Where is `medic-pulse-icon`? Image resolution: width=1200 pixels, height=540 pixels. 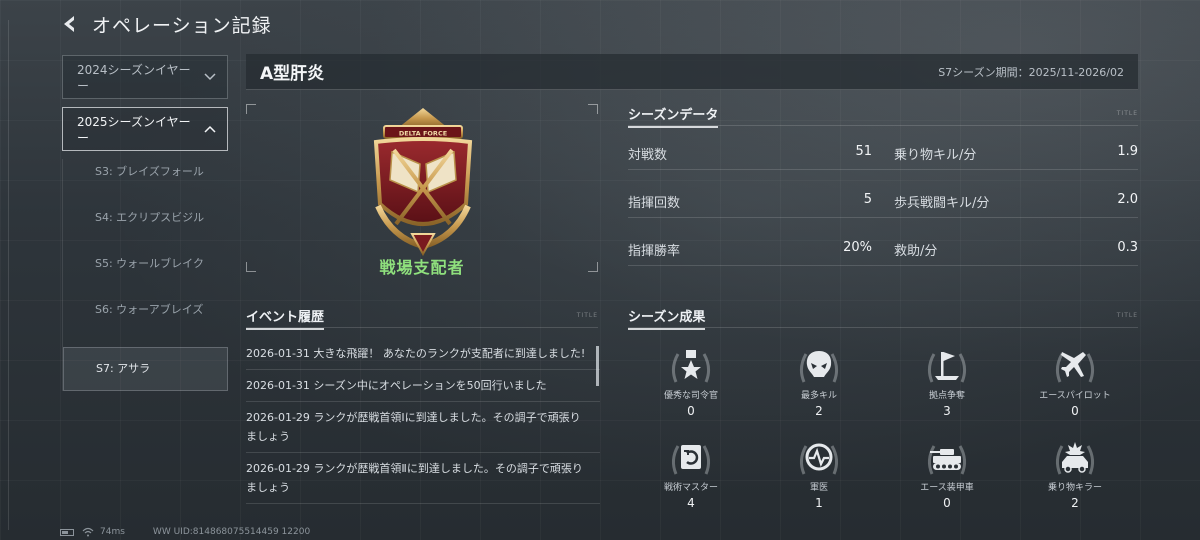
medic-pulse-icon is located at coordinates (819, 459).